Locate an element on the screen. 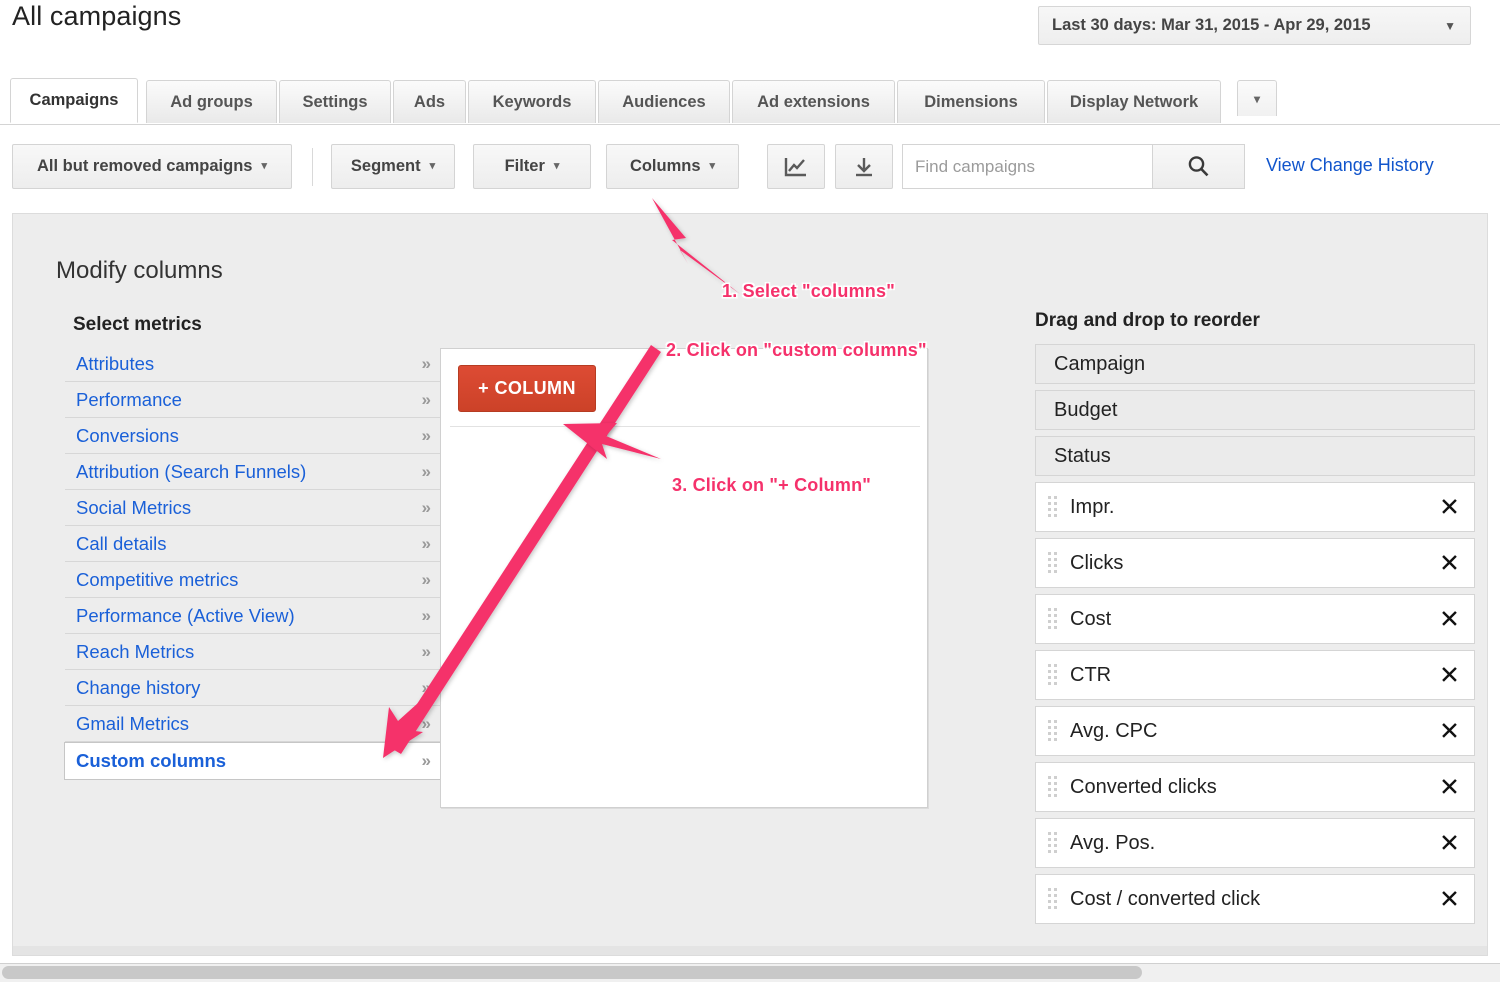  chart-toggle-button is located at coordinates (796, 166).